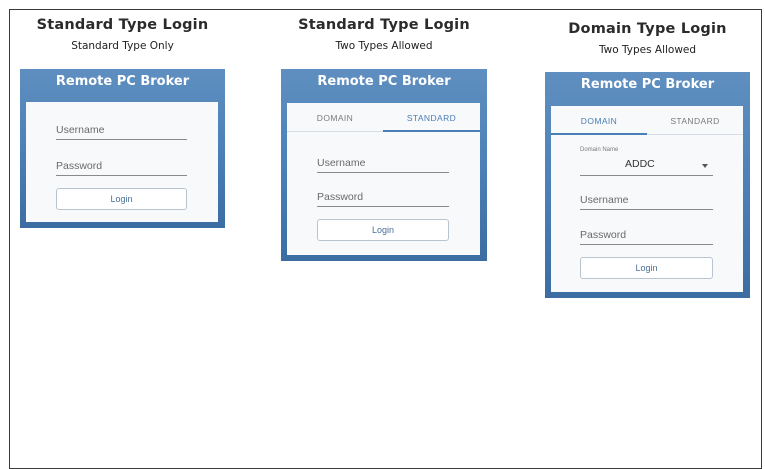  I want to click on domain-select: ADDC, so click(646, 165).